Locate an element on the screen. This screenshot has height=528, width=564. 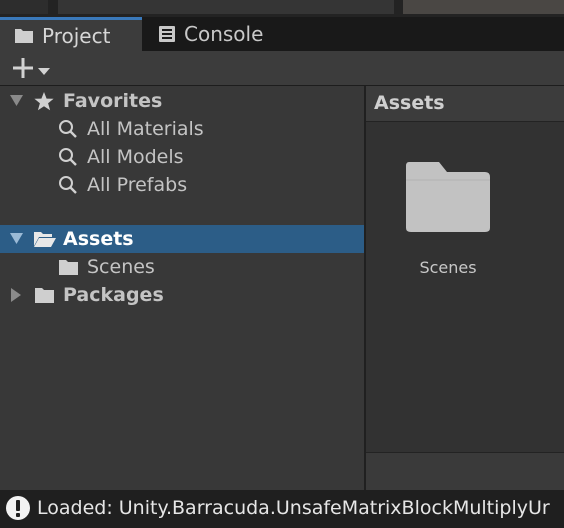
tab-project: Project is located at coordinates (71, 34).